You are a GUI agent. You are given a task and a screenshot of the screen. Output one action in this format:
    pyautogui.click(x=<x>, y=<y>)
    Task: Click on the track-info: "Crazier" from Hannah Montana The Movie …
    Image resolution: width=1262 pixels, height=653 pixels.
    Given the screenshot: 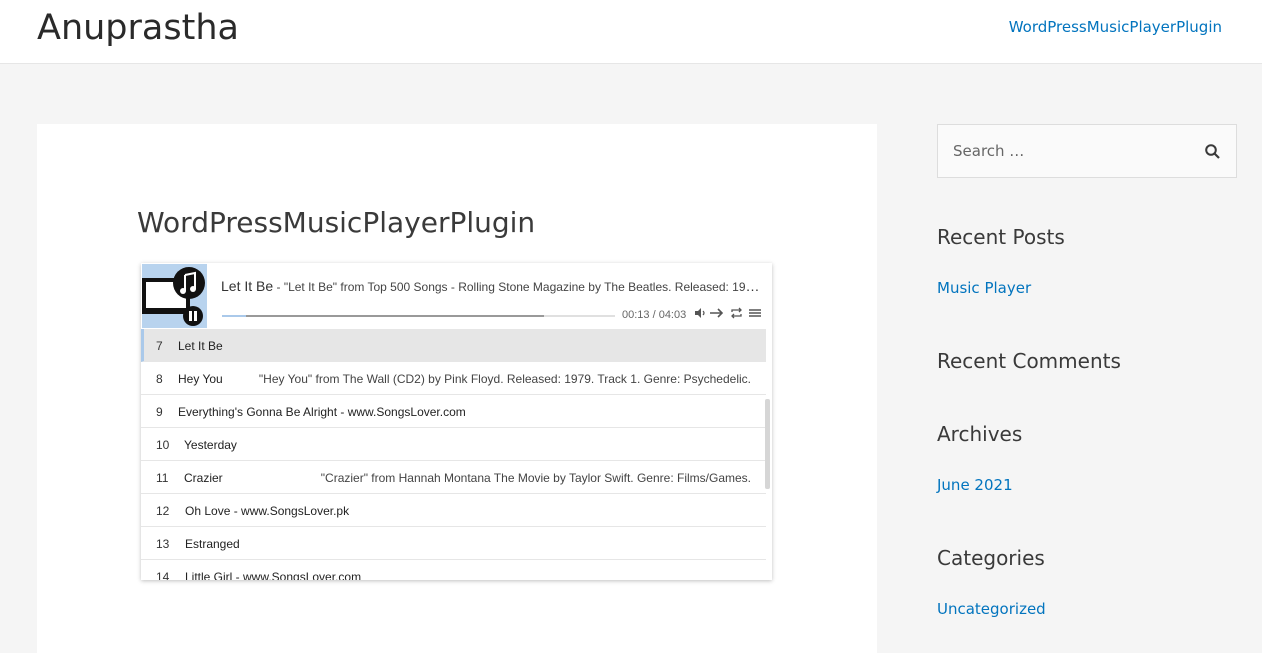 What is the action you would take?
    pyautogui.click(x=535, y=478)
    